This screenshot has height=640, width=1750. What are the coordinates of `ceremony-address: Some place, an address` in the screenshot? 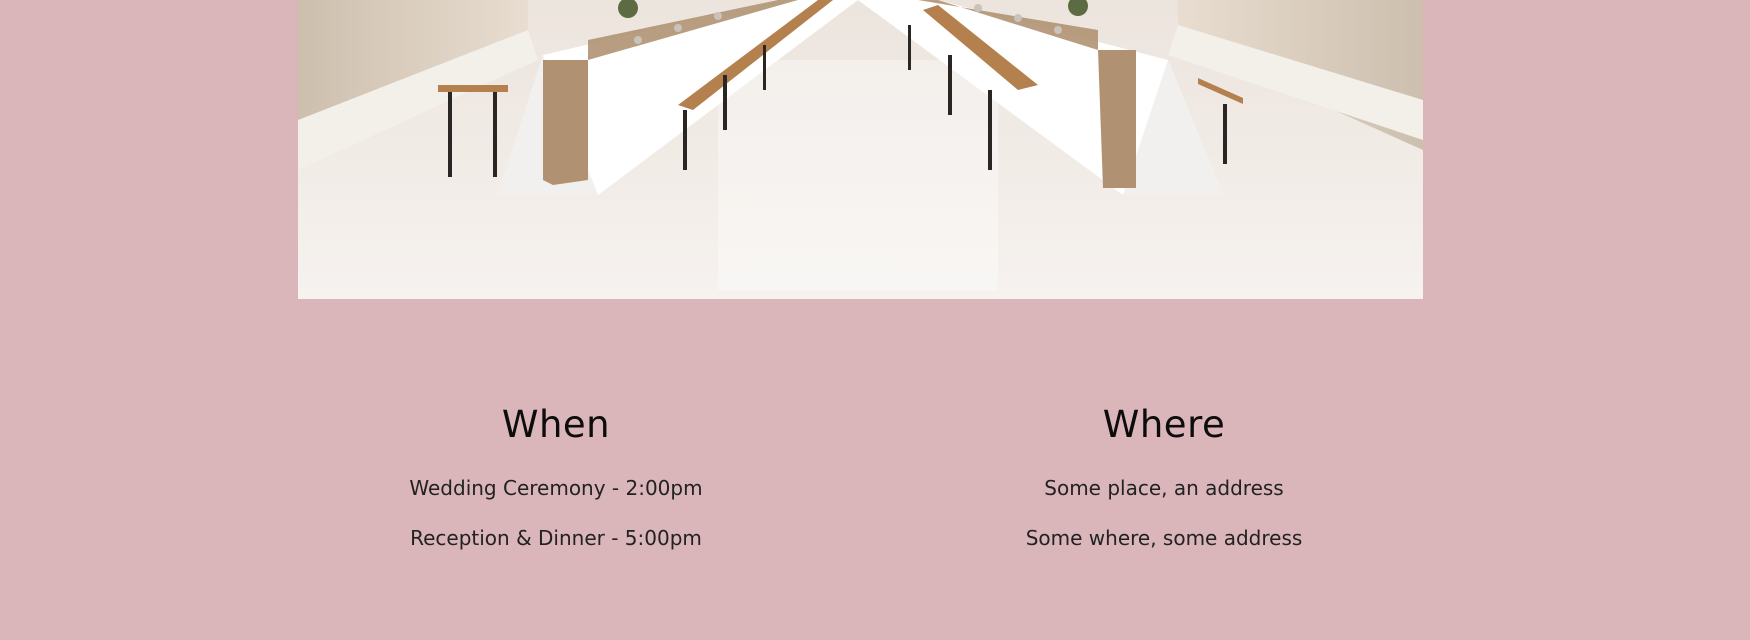 It's located at (1164, 488).